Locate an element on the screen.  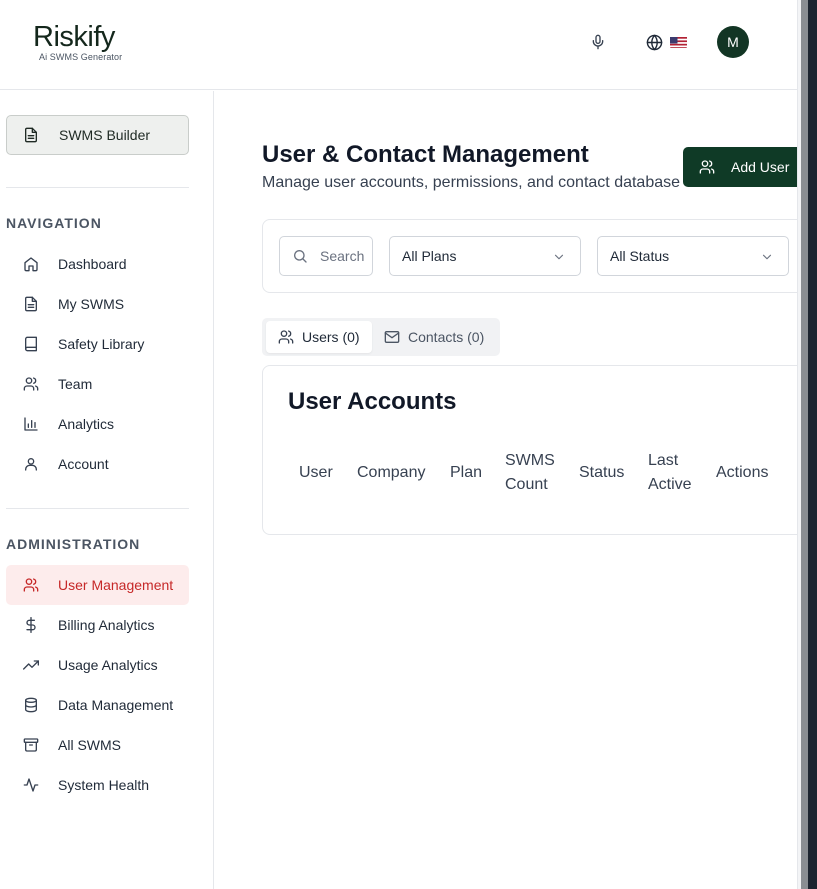
sidebar-item-safety-library: Safety Library is located at coordinates (97, 344).